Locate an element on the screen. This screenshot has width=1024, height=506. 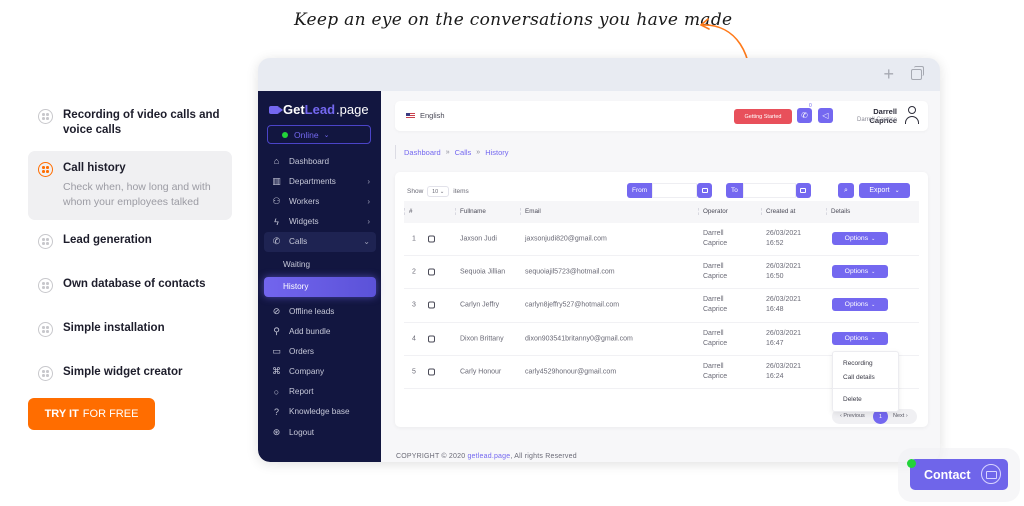
col-details: Details is located at coordinates (838, 211).